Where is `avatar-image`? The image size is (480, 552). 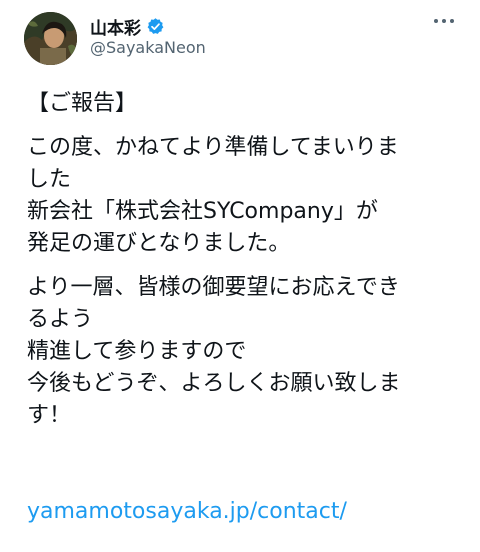
avatar-image is located at coordinates (50, 38).